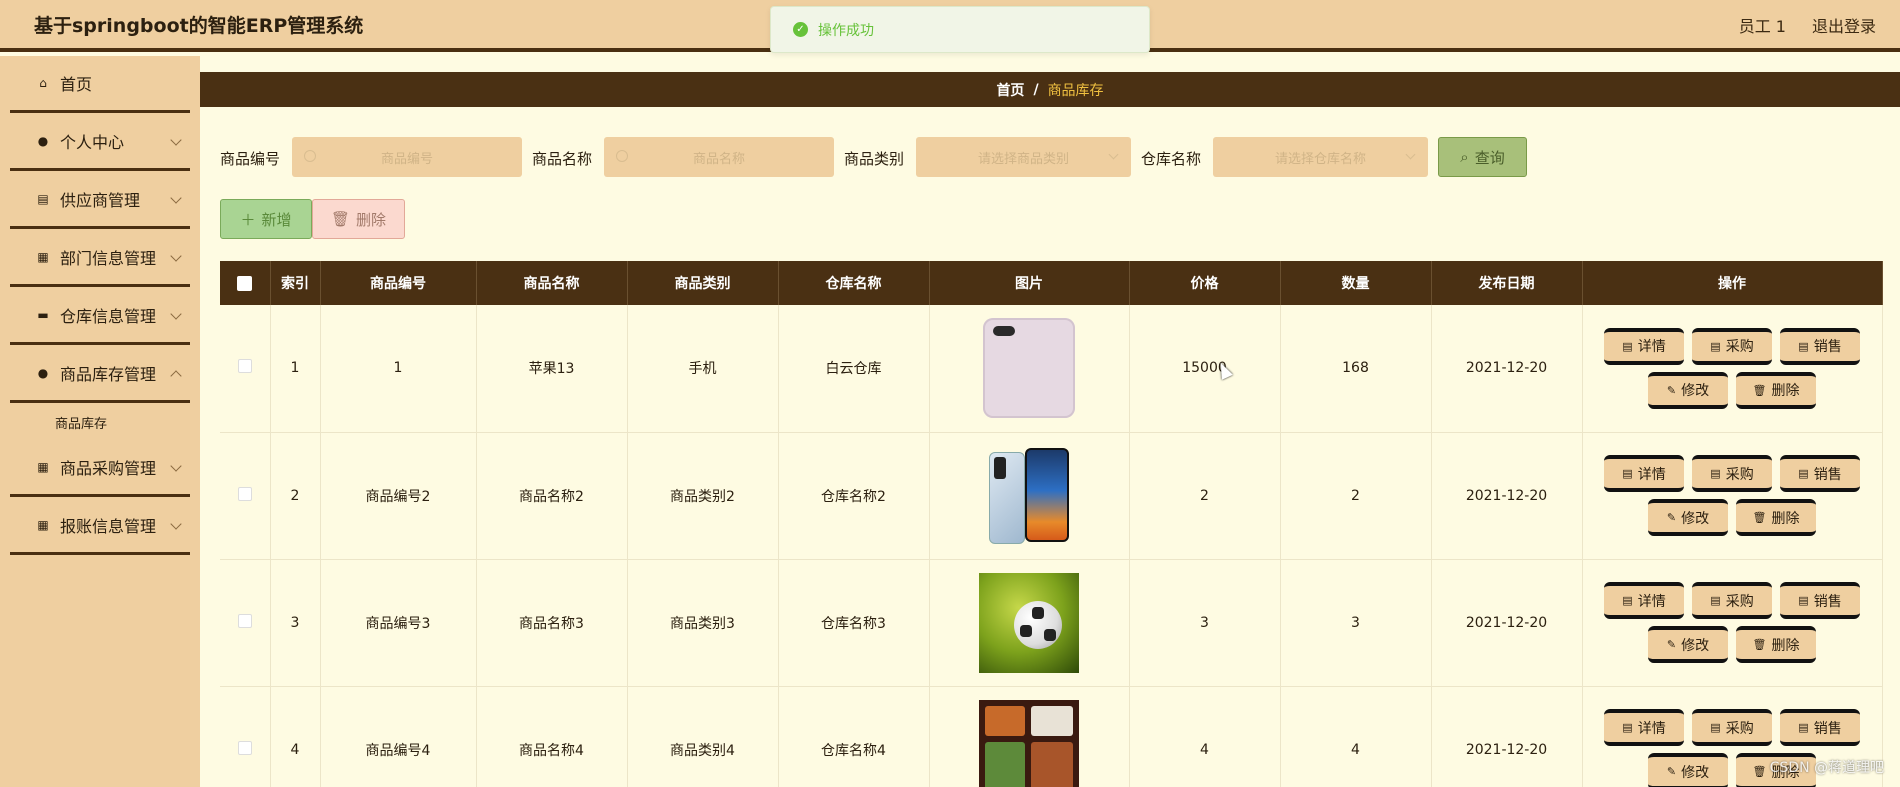 Image resolution: width=1900 pixels, height=787 pixels. Describe the element at coordinates (407, 157) in the screenshot. I see `code-search-input: 商品编号` at that location.